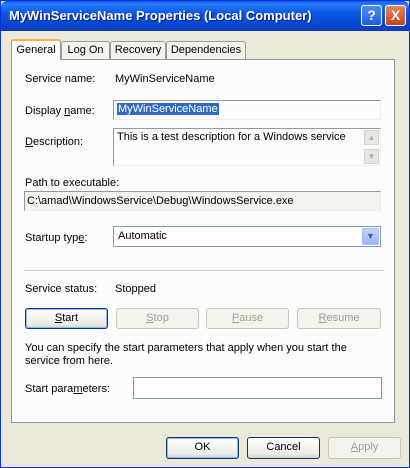 Image resolution: width=410 pixels, height=468 pixels. I want to click on display-name-text: MyWinServiceName, so click(168, 109).